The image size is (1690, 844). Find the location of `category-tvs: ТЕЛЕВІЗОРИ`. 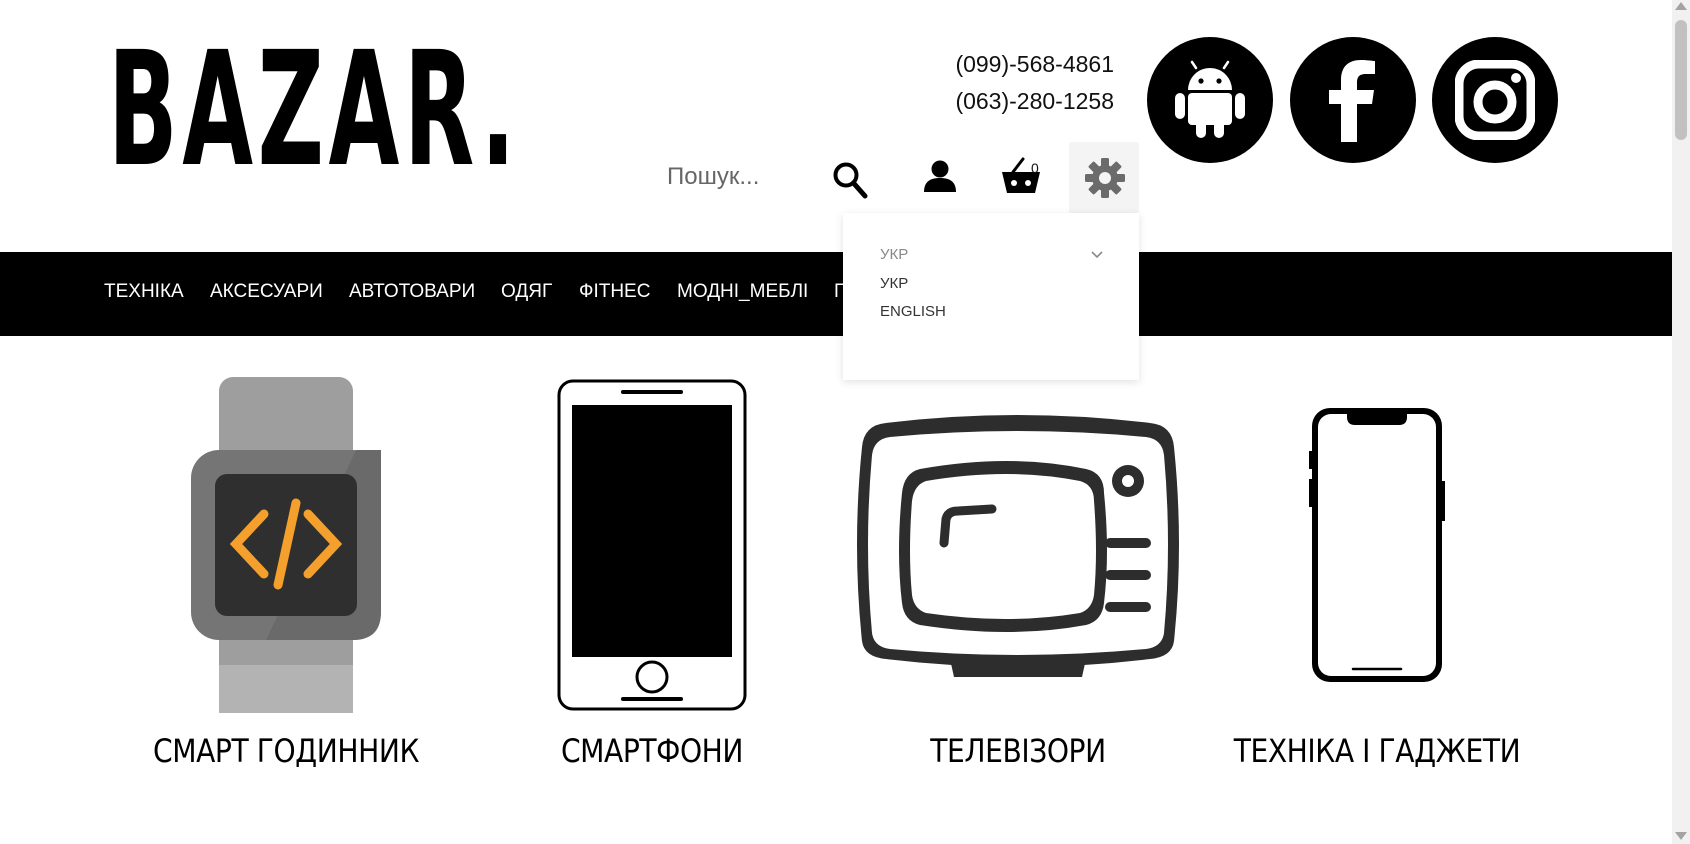

category-tvs: ТЕЛЕВІЗОРИ is located at coordinates (1018, 570).